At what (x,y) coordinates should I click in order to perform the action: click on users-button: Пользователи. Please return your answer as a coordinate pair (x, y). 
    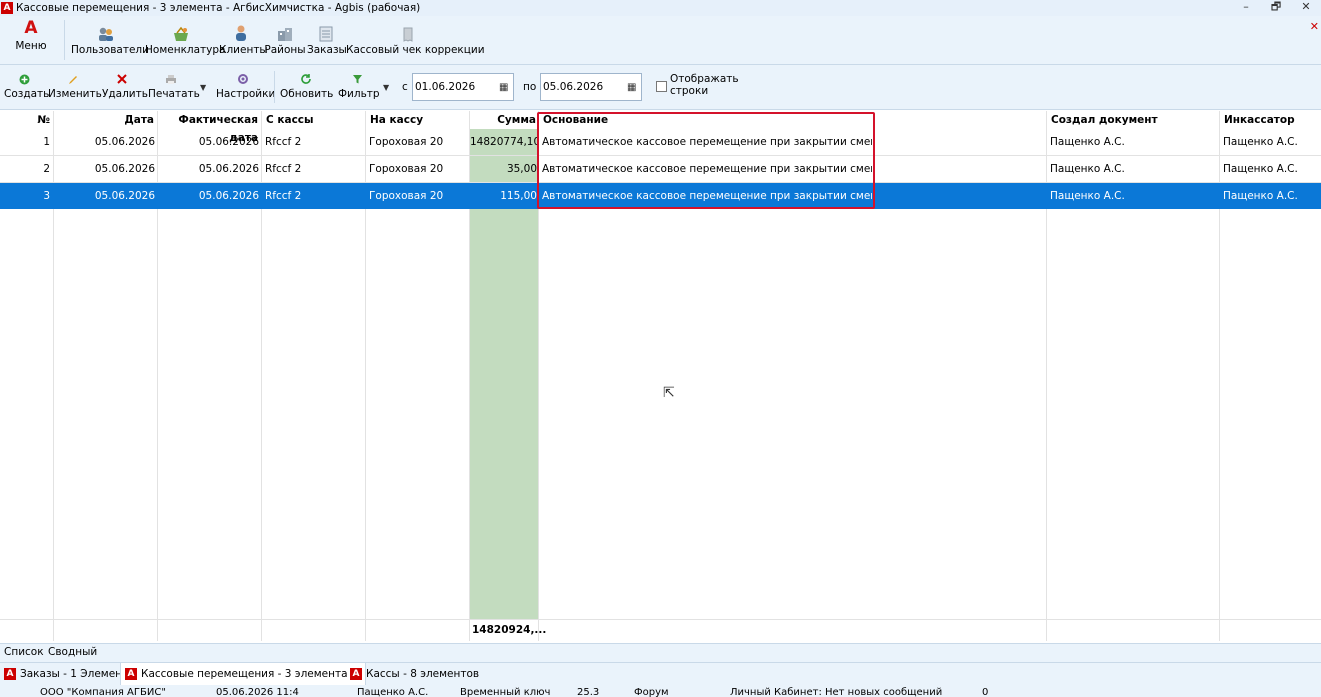
    Looking at the image, I should click on (110, 41).